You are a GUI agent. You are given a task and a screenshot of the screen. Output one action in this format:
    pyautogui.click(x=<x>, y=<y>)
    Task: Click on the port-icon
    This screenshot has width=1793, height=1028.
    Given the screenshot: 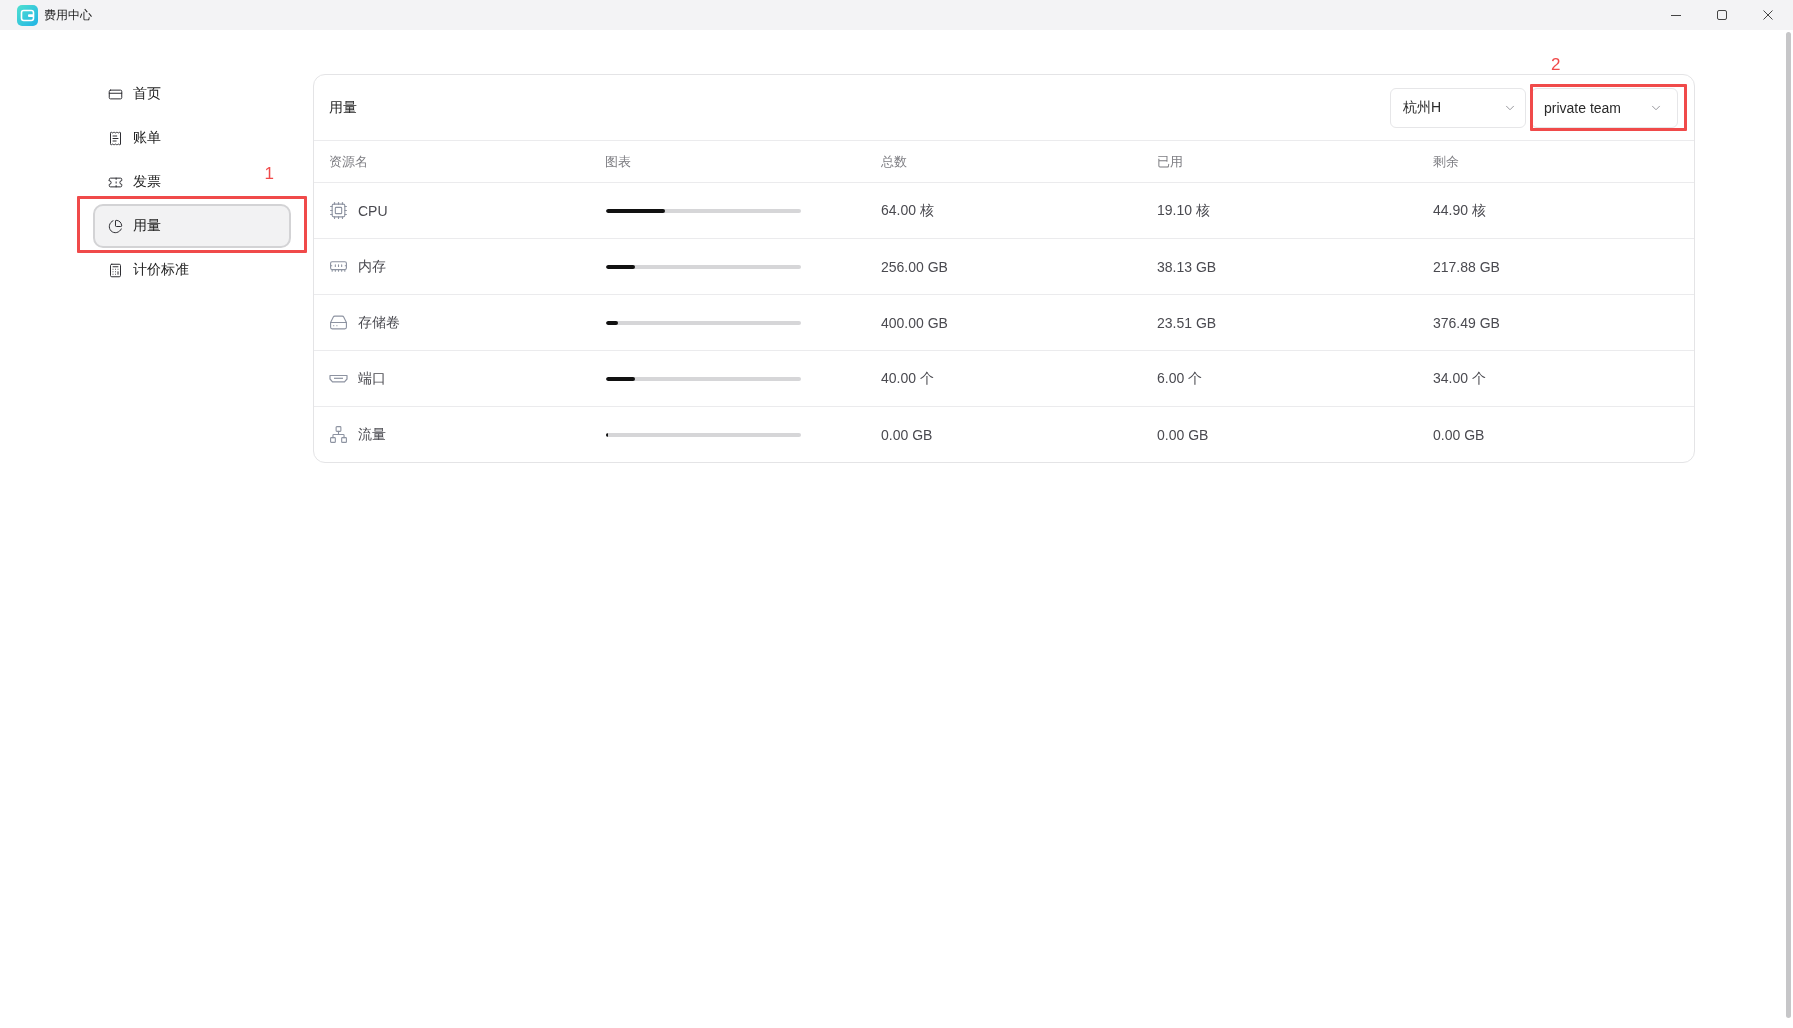 What is the action you would take?
    pyautogui.click(x=338, y=378)
    